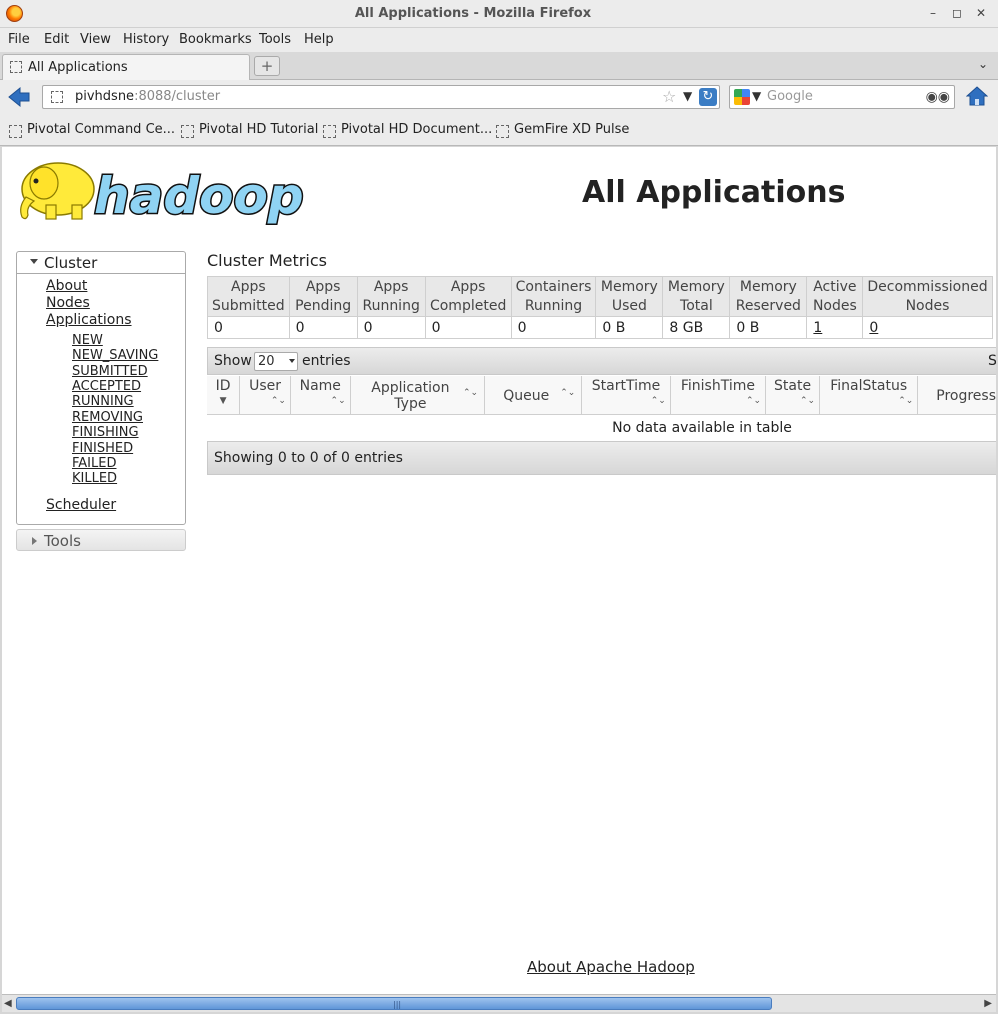  What do you see at coordinates (267, 66) in the screenshot?
I see `new-tab-button: +` at bounding box center [267, 66].